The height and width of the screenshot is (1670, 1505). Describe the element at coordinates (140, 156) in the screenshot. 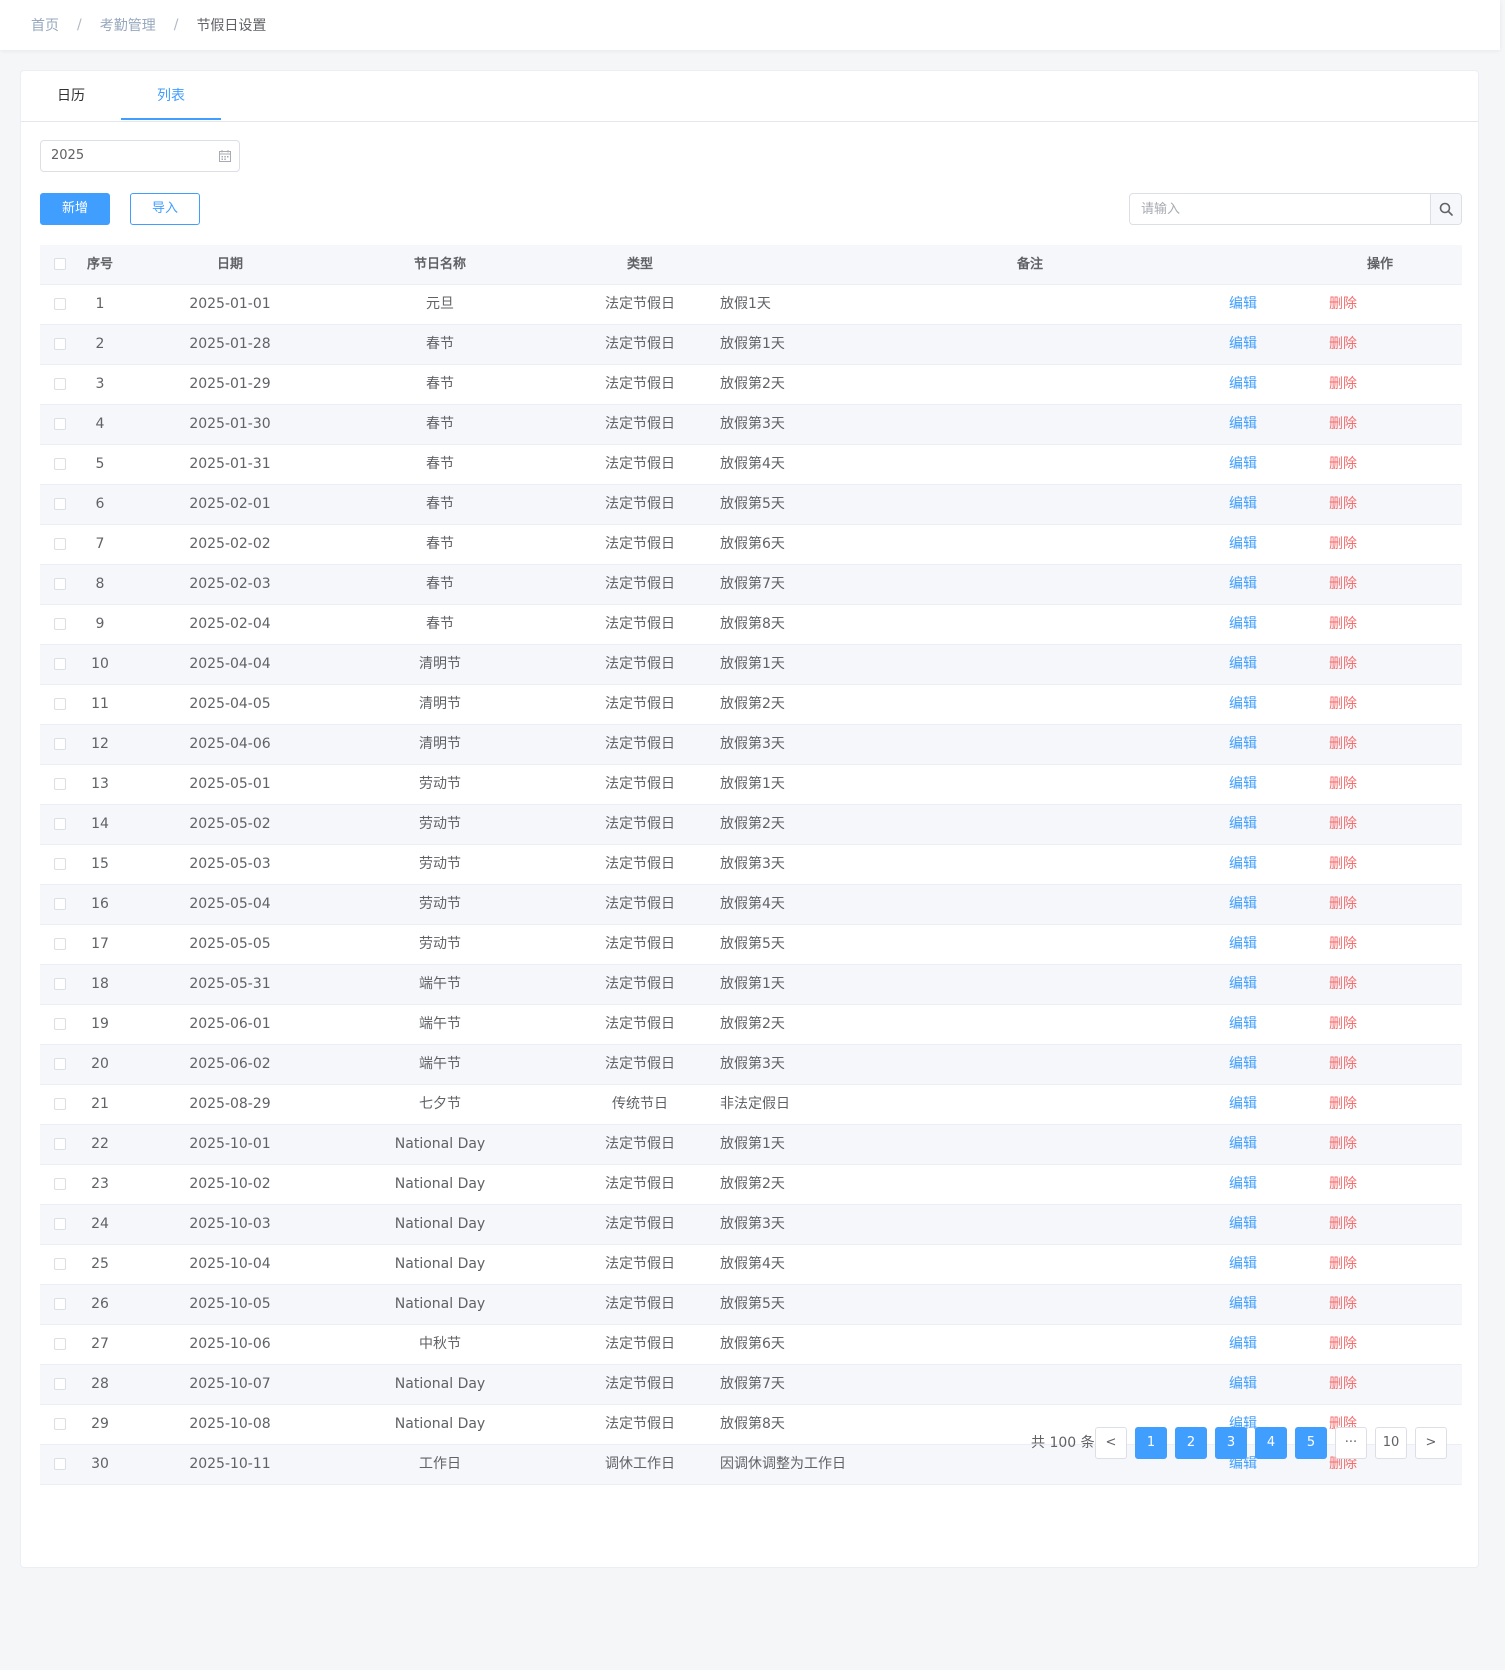

I see `year-picker: 2025` at that location.